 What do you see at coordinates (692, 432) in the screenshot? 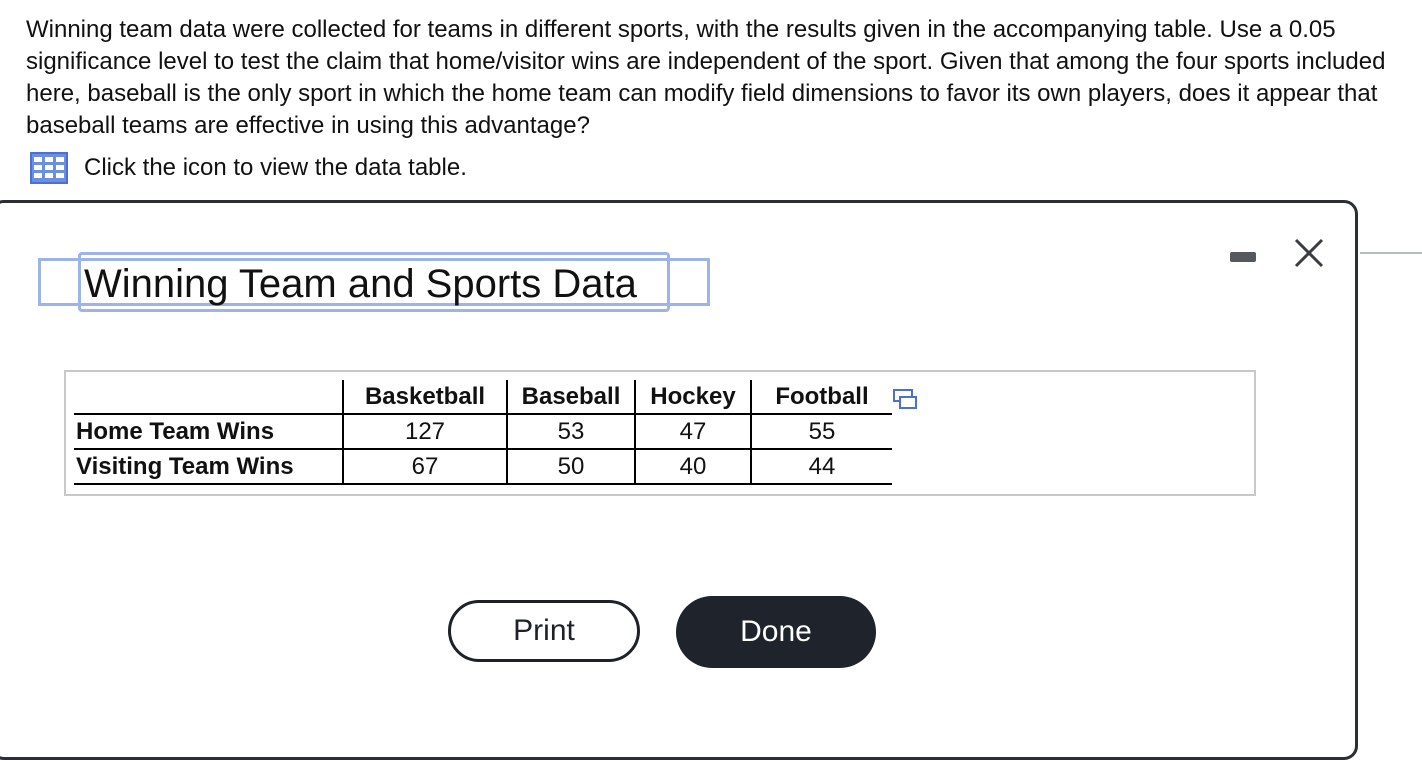
I see `table-cell: 47` at bounding box center [692, 432].